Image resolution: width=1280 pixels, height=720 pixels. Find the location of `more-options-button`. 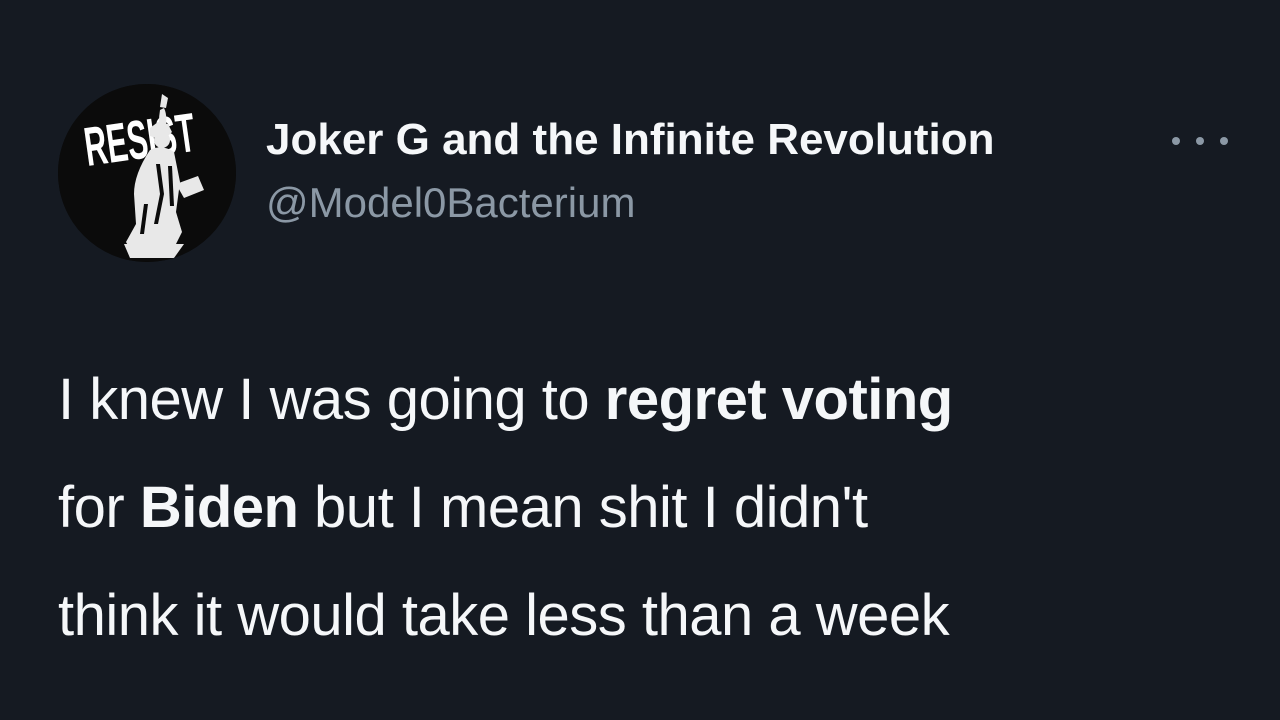

more-options-button is located at coordinates (1200, 141).